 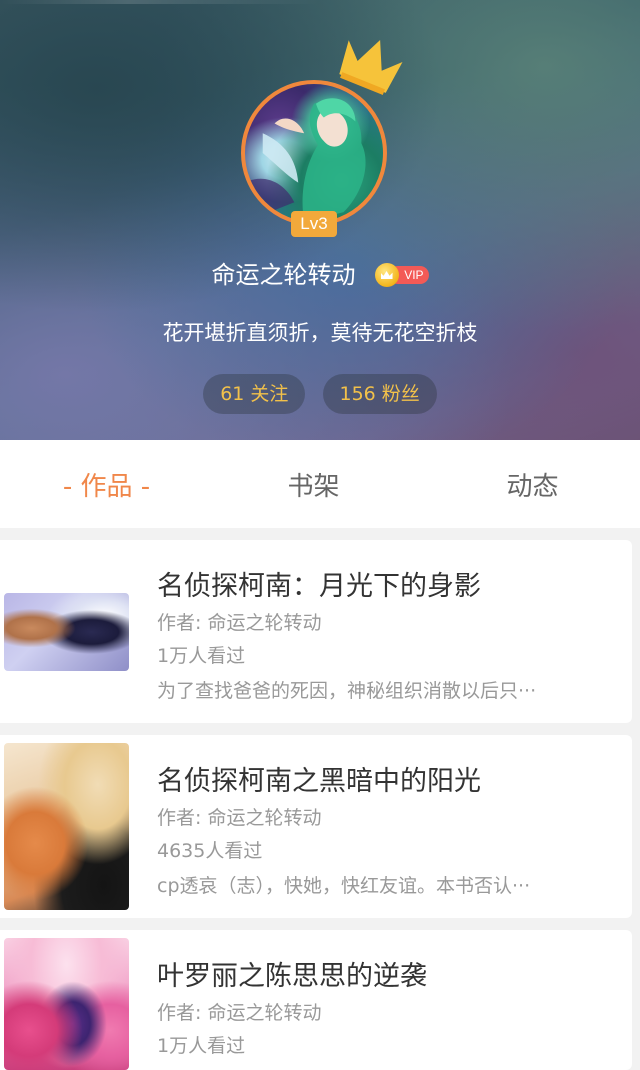 I want to click on work-description: cp透哀（志），快她，快红友谊。本书否认···, so click(x=344, y=886).